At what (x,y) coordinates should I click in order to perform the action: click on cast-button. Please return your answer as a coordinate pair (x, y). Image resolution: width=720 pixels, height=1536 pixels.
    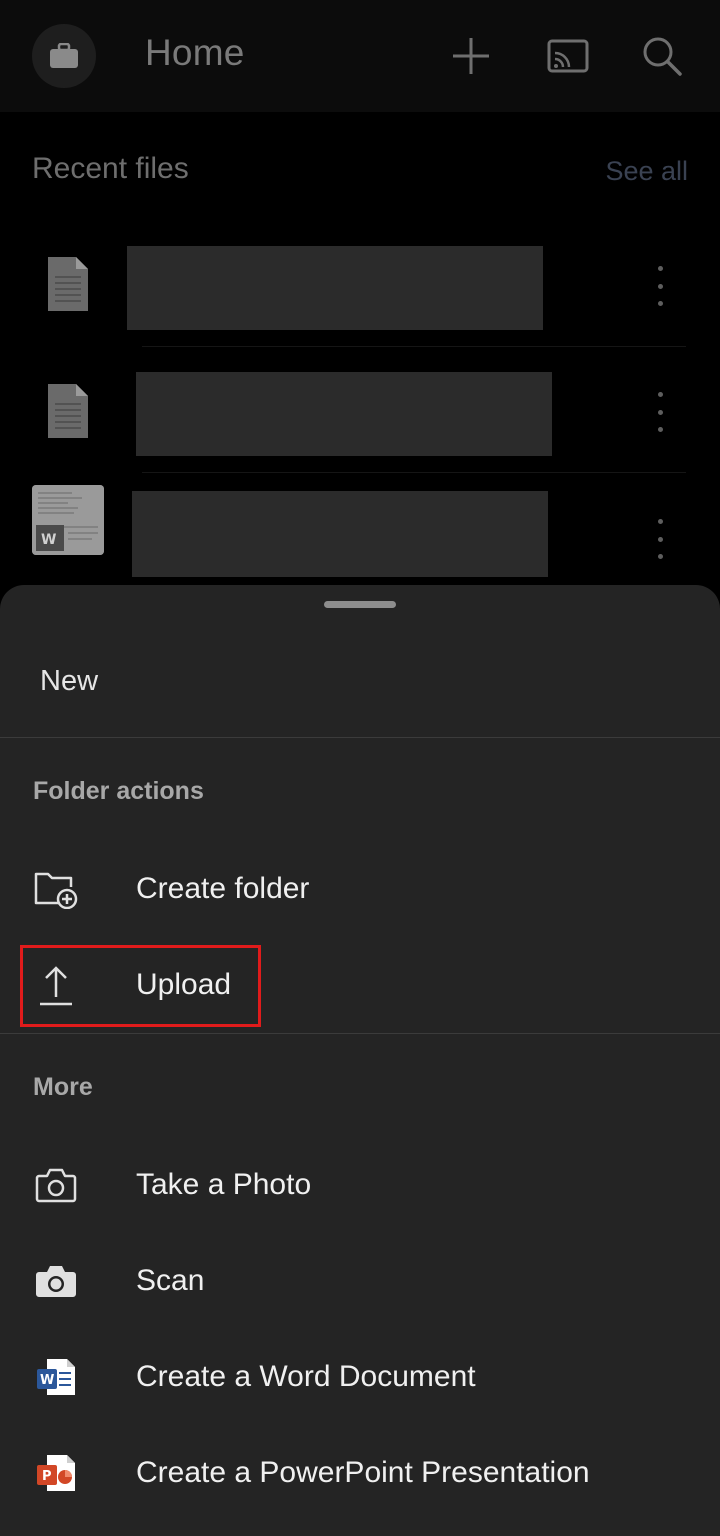
    Looking at the image, I should click on (568, 56).